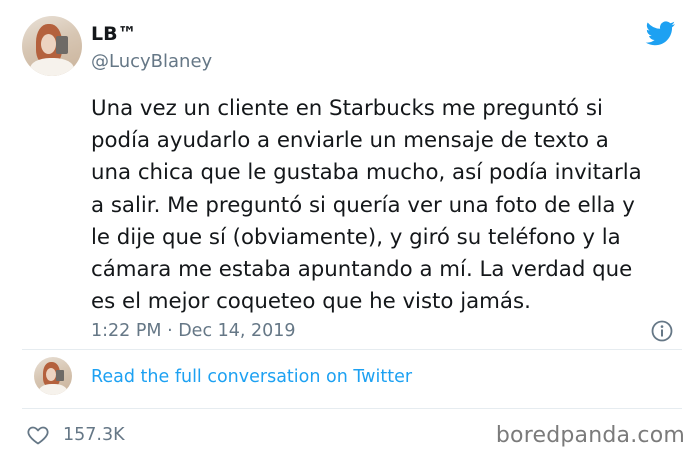 The height and width of the screenshot is (461, 700). I want to click on heart-icon, so click(38, 435).